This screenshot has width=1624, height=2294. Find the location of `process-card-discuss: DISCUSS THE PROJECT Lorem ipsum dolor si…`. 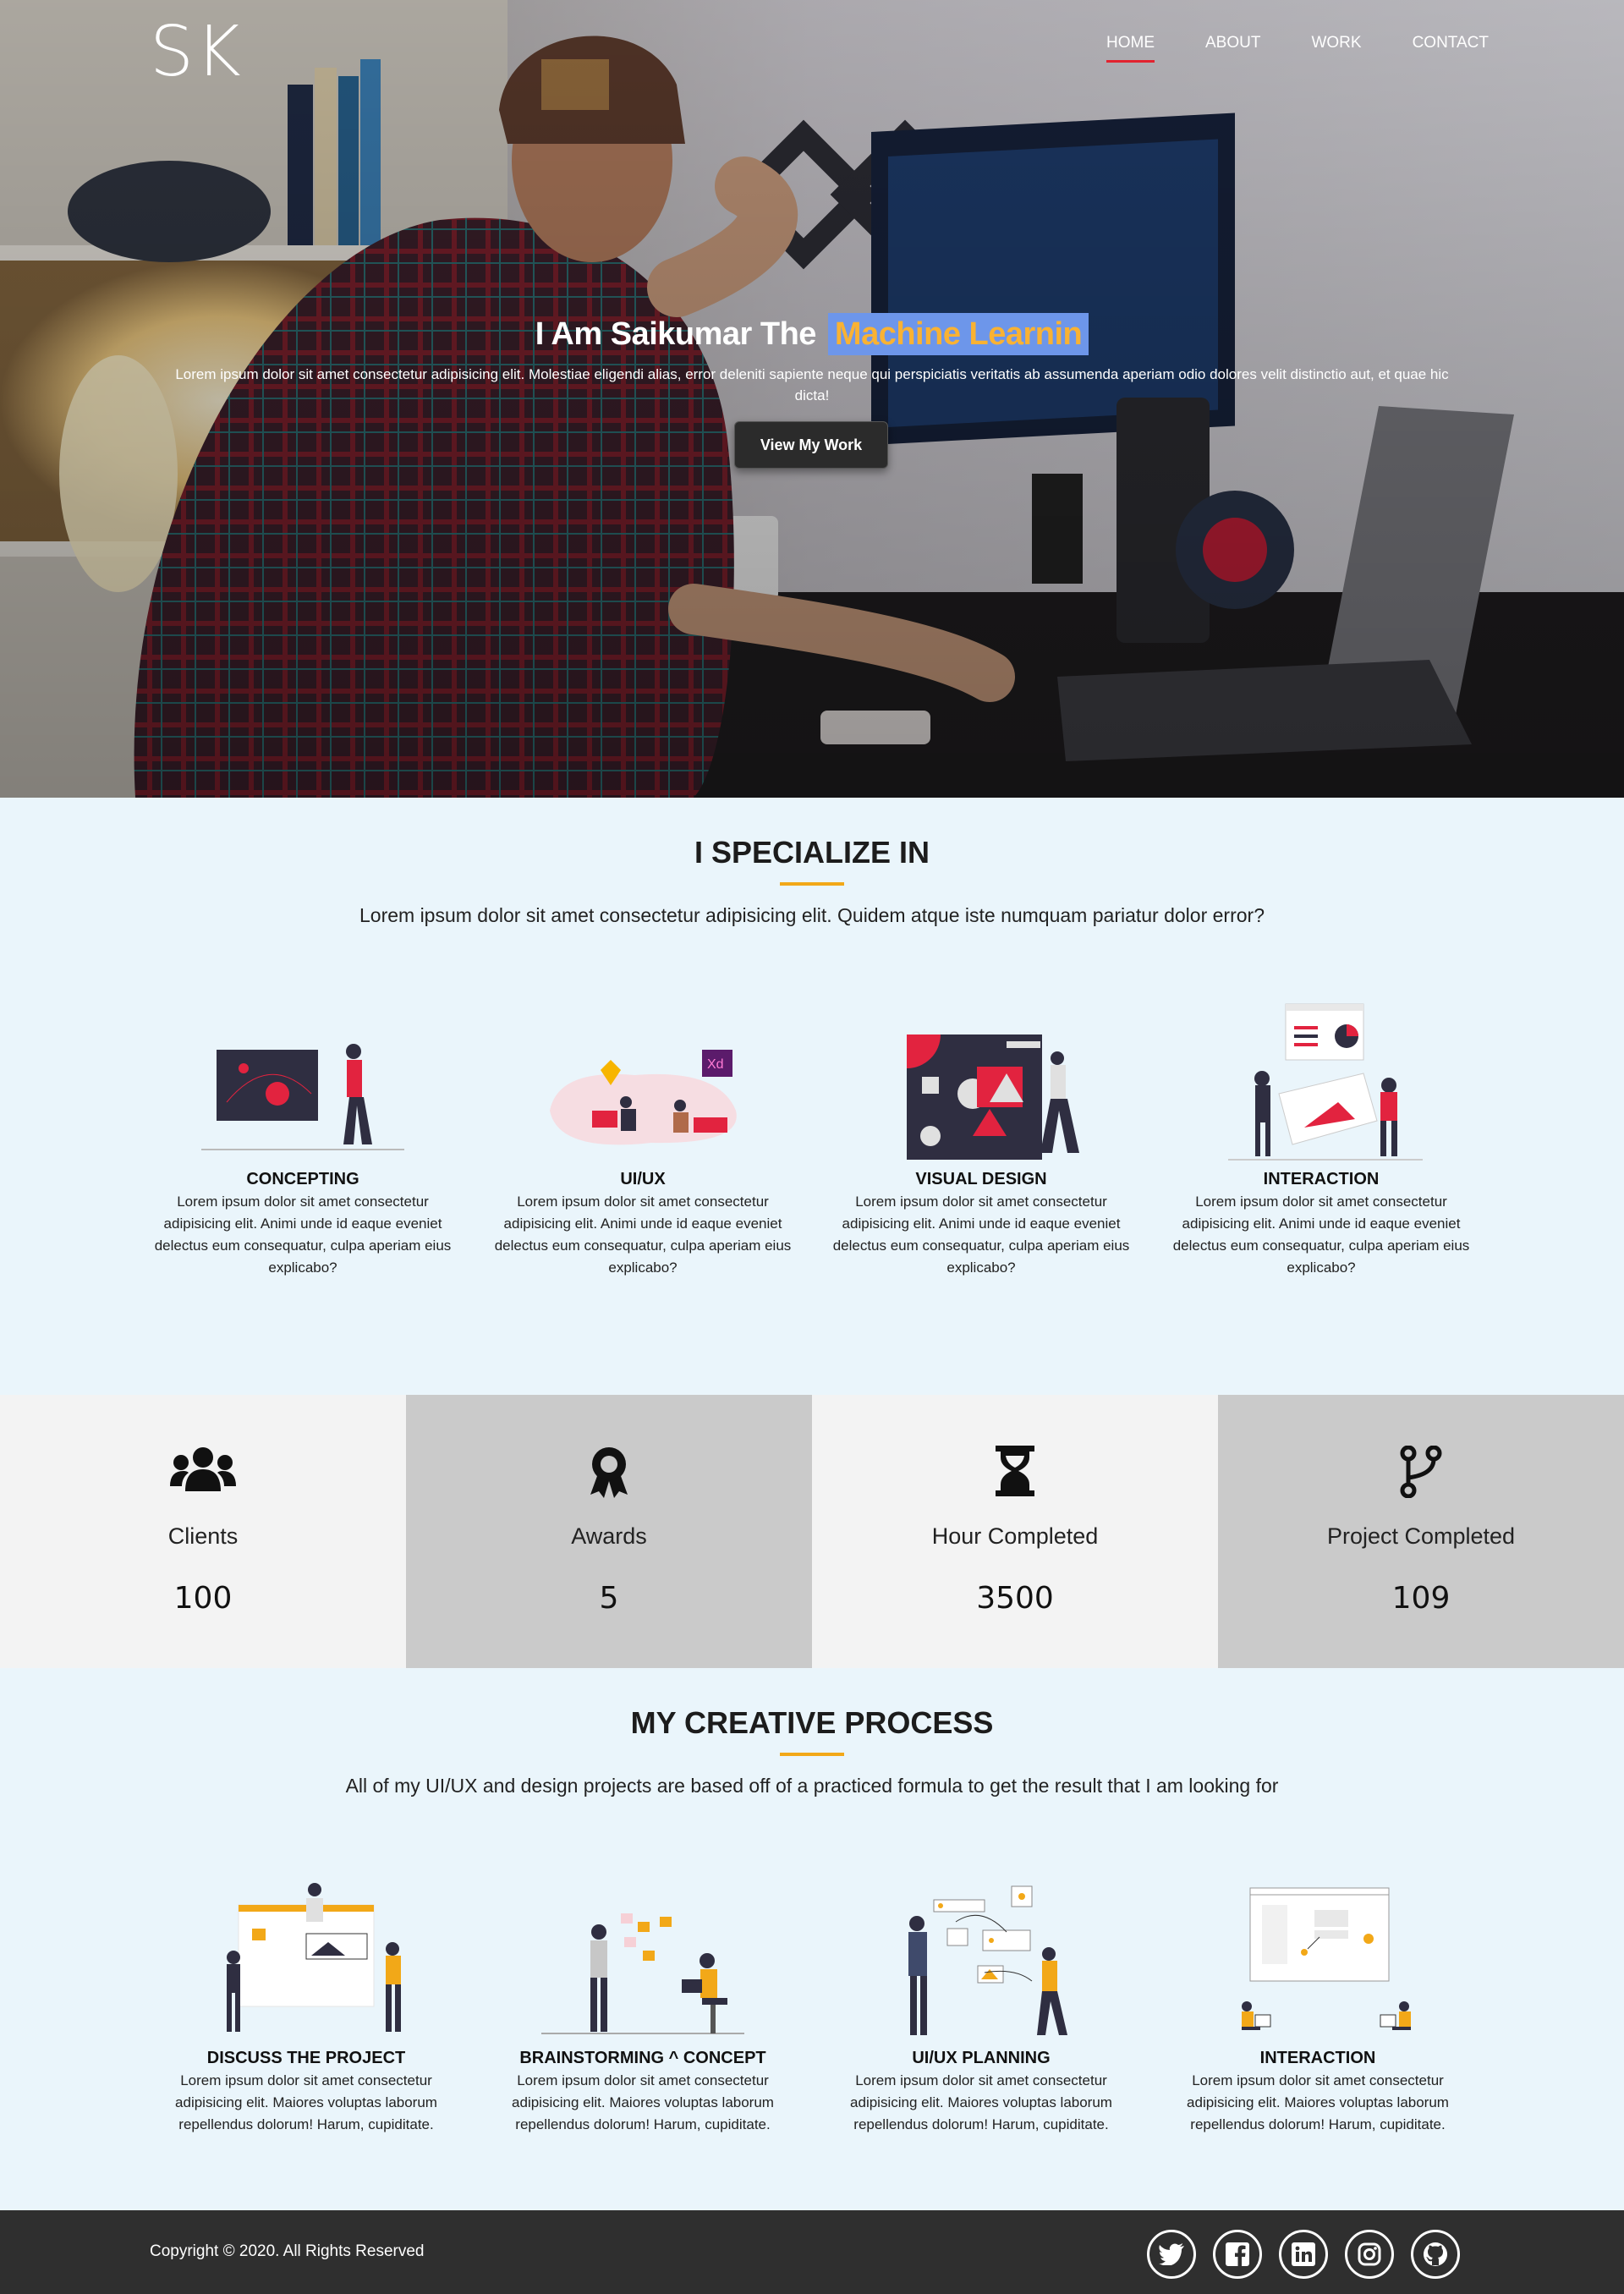

process-card-discuss: DISCUSS THE PROJECT Lorem ipsum dolor si… is located at coordinates (306, 2003).